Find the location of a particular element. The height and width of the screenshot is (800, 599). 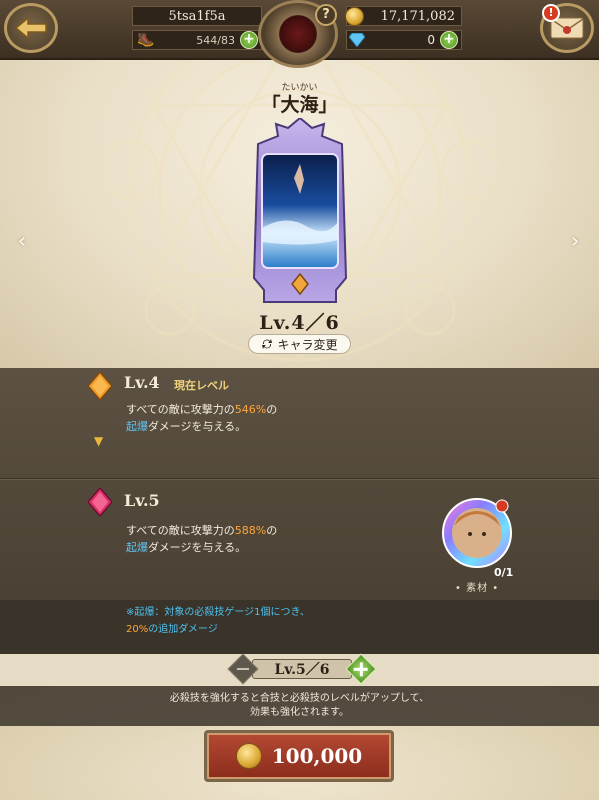

player-name: 5tsa1f5a is located at coordinates (197, 16).